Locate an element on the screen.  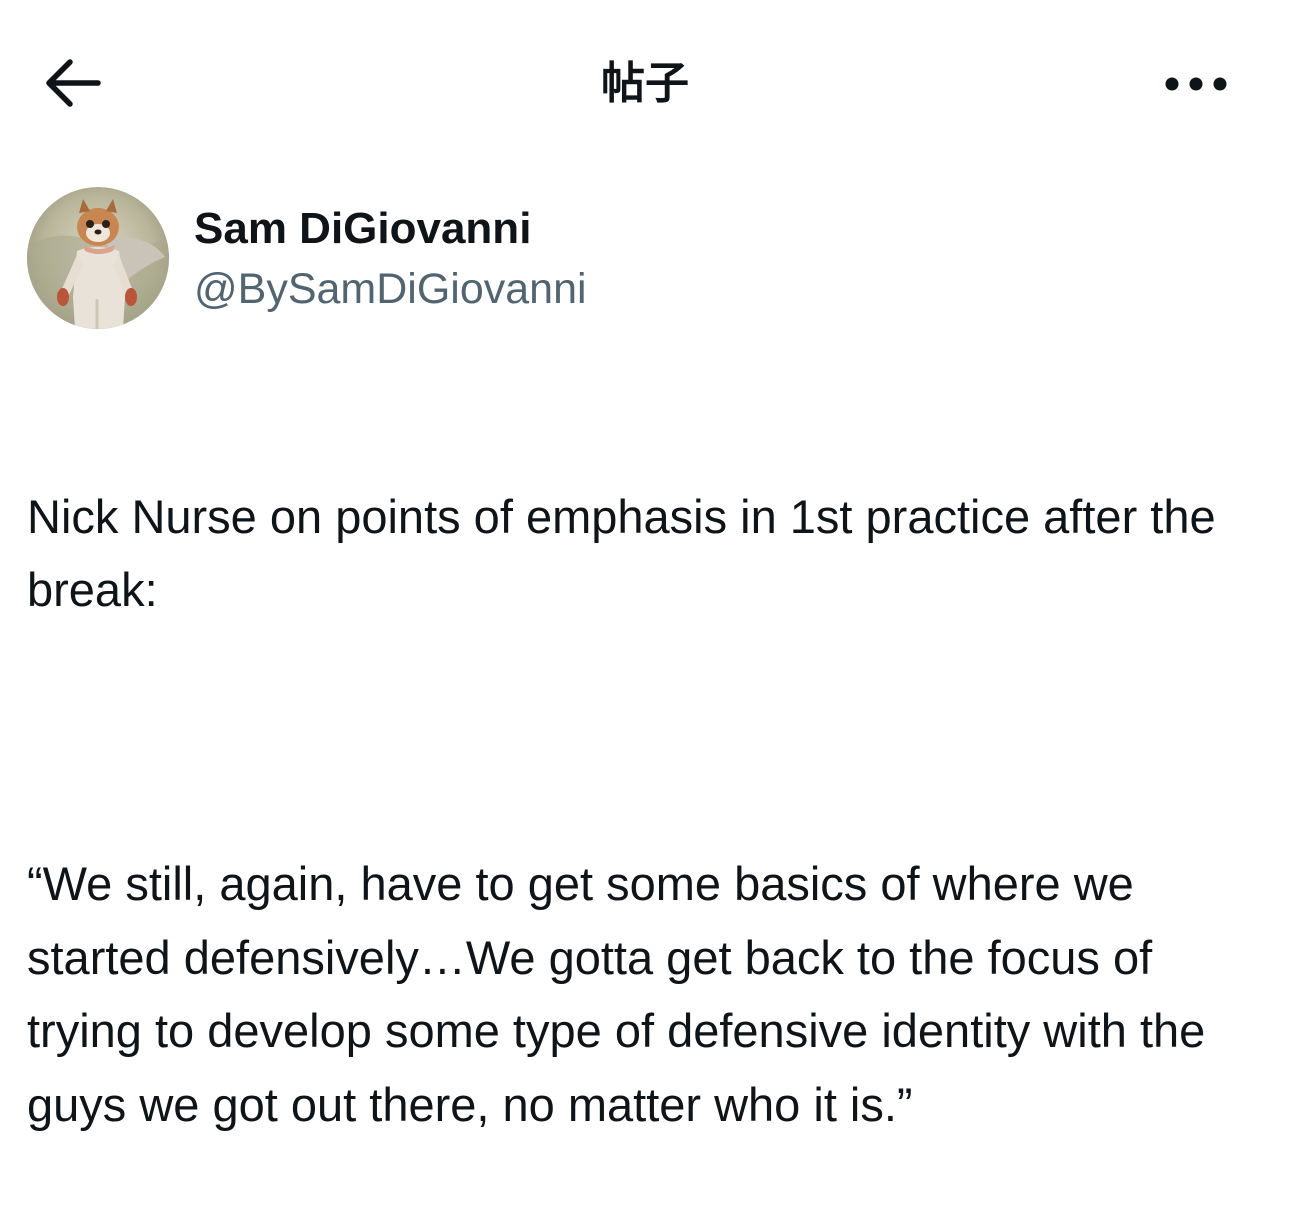
author-handle: @BySamDiGiovanni is located at coordinates (390, 289).